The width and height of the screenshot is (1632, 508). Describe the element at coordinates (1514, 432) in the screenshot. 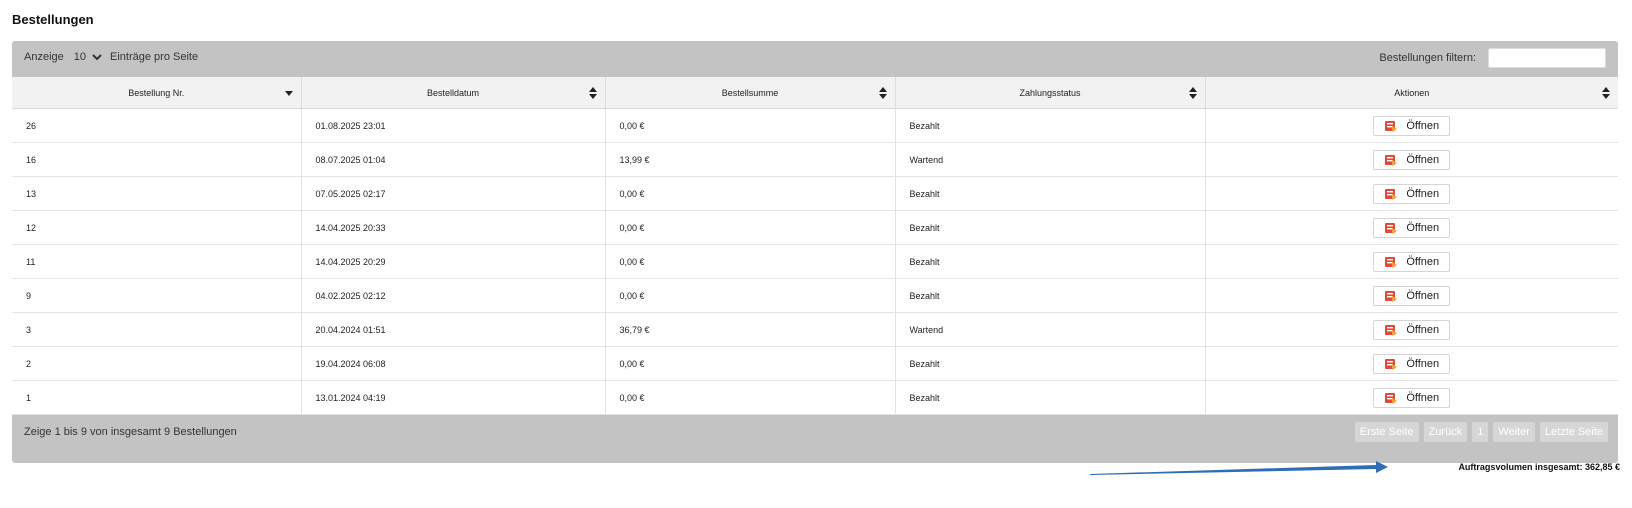

I see `next-page-button: Weiter` at that location.